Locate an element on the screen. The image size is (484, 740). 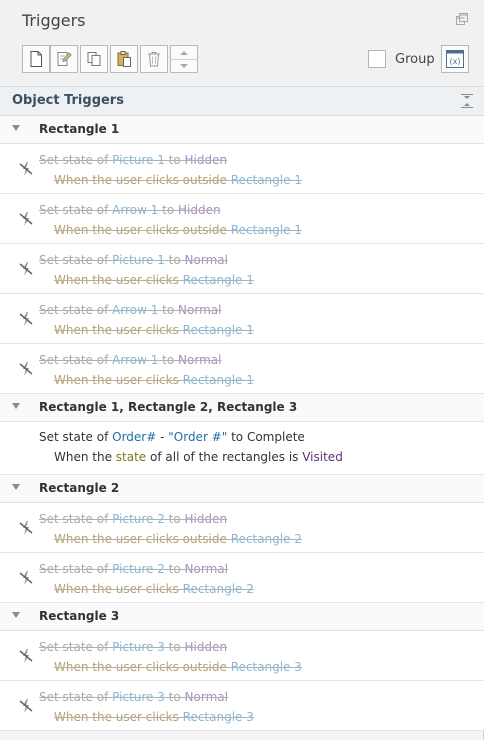
trigger-condition: When the user clicks outside Rectangle 3 is located at coordinates (178, 667).